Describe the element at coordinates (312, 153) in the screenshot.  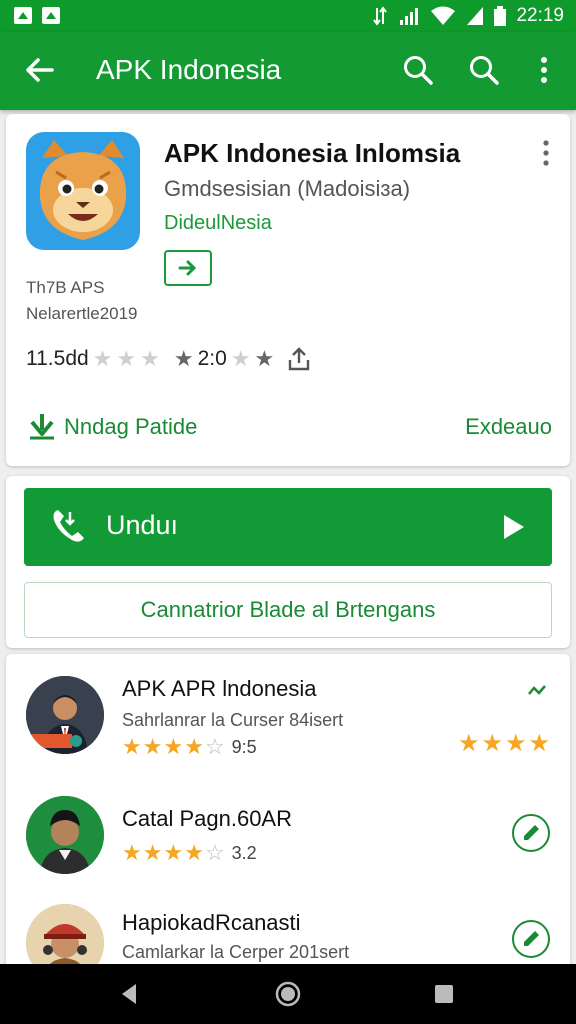
I see `app-name: APK Indonesia Inlomsia` at that location.